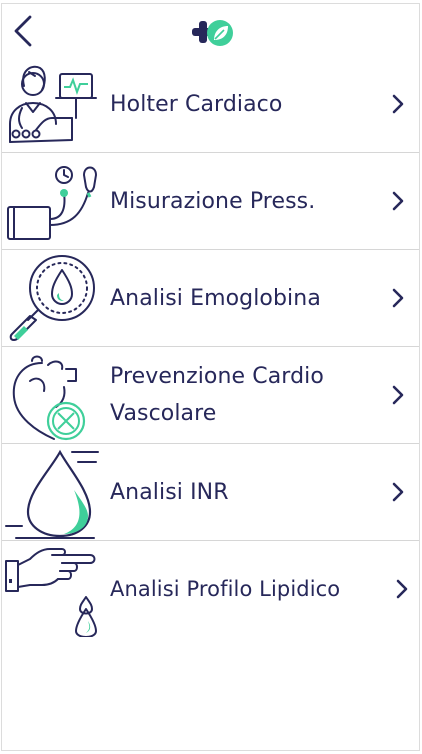  Describe the element at coordinates (213, 201) in the screenshot. I see `service-label: Misurazione Press.` at that location.